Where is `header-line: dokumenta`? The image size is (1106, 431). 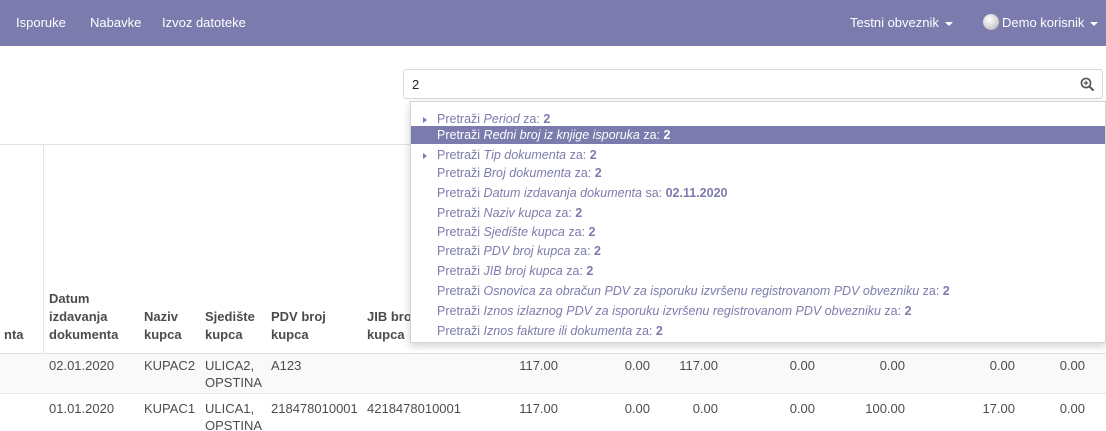
header-line: dokumenta is located at coordinates (84, 334).